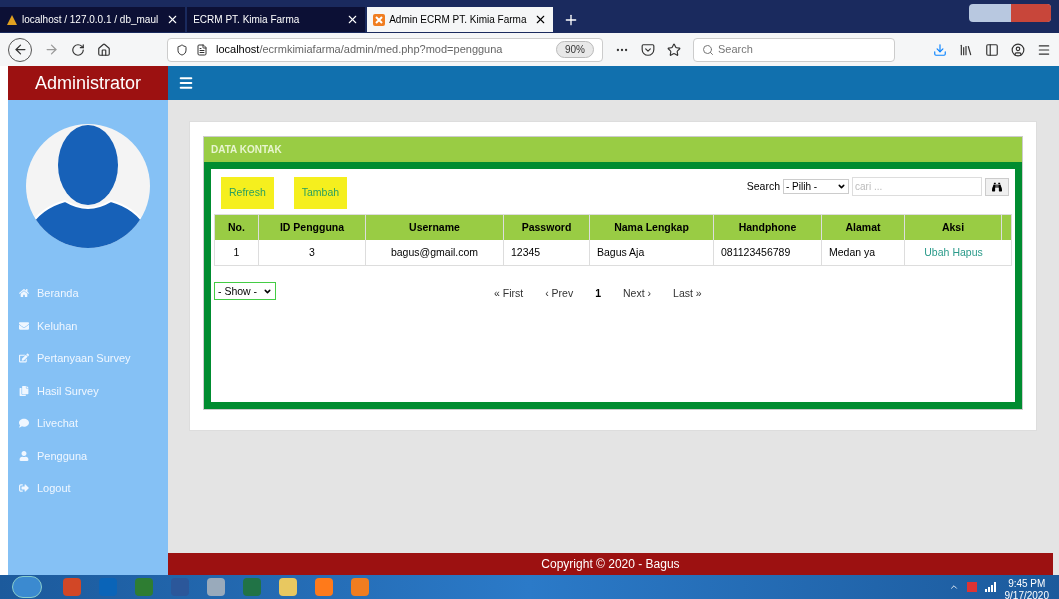  What do you see at coordinates (841, 186) in the screenshot?
I see `caret-icon` at bounding box center [841, 186].